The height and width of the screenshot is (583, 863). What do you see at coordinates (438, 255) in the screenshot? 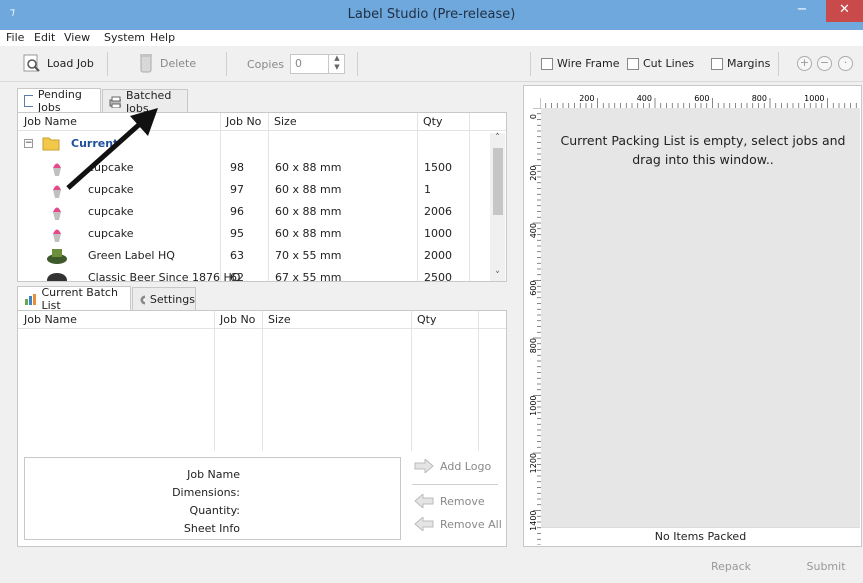
I see `job-qty: 2000` at bounding box center [438, 255].